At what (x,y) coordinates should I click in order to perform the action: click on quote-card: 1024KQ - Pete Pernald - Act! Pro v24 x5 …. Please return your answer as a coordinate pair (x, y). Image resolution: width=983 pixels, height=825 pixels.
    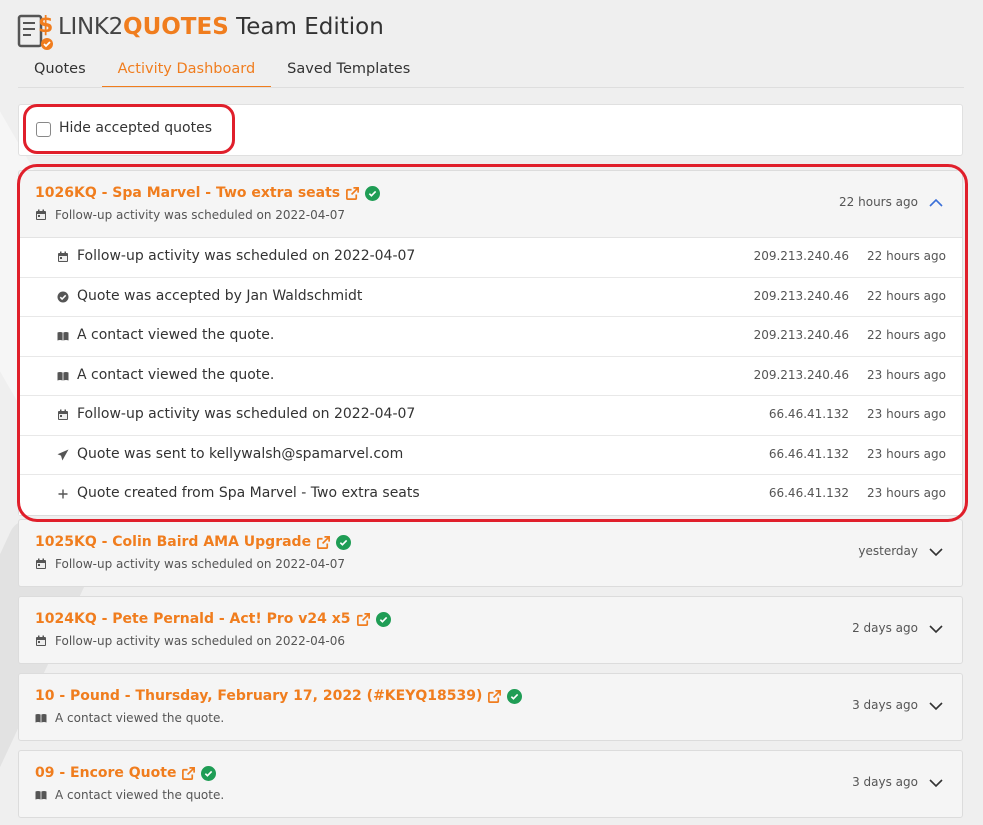
    Looking at the image, I should click on (490, 630).